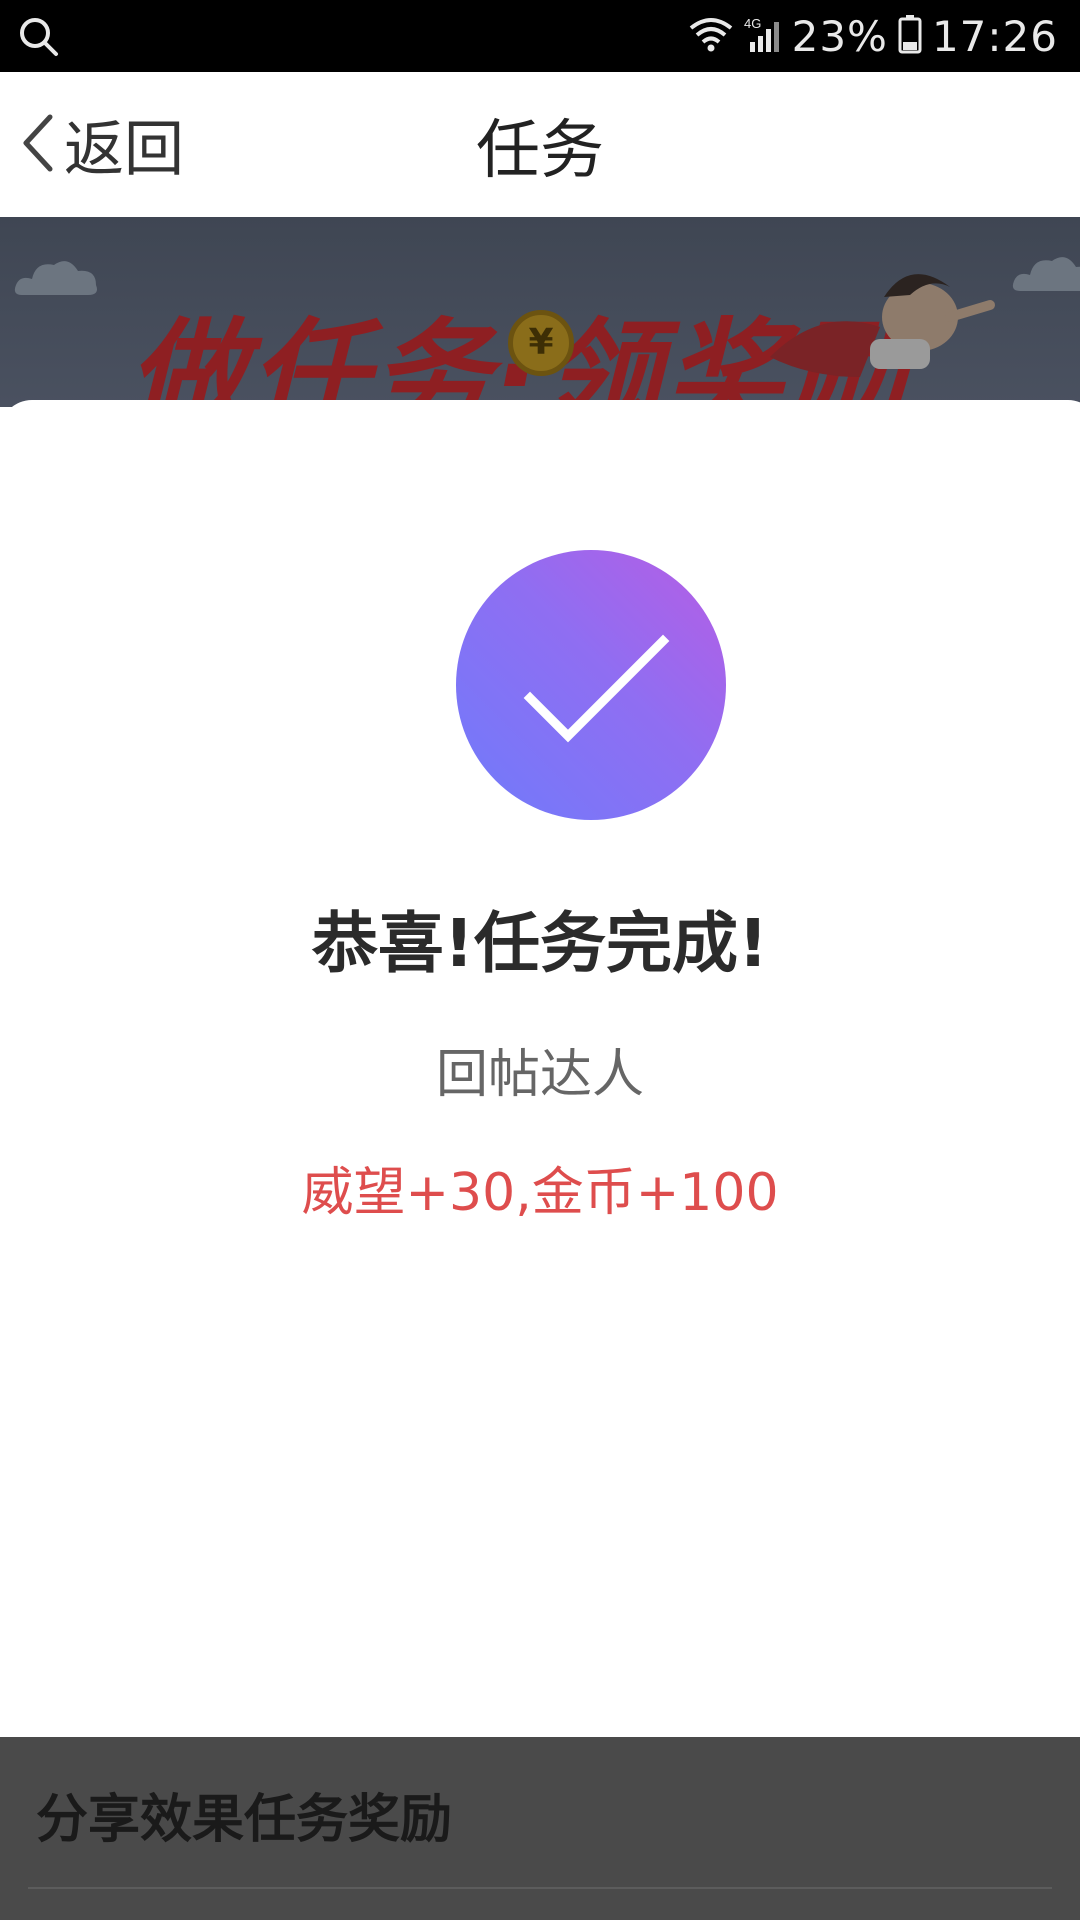  Describe the element at coordinates (763, 36) in the screenshot. I see `signal-icon: 4G` at that location.